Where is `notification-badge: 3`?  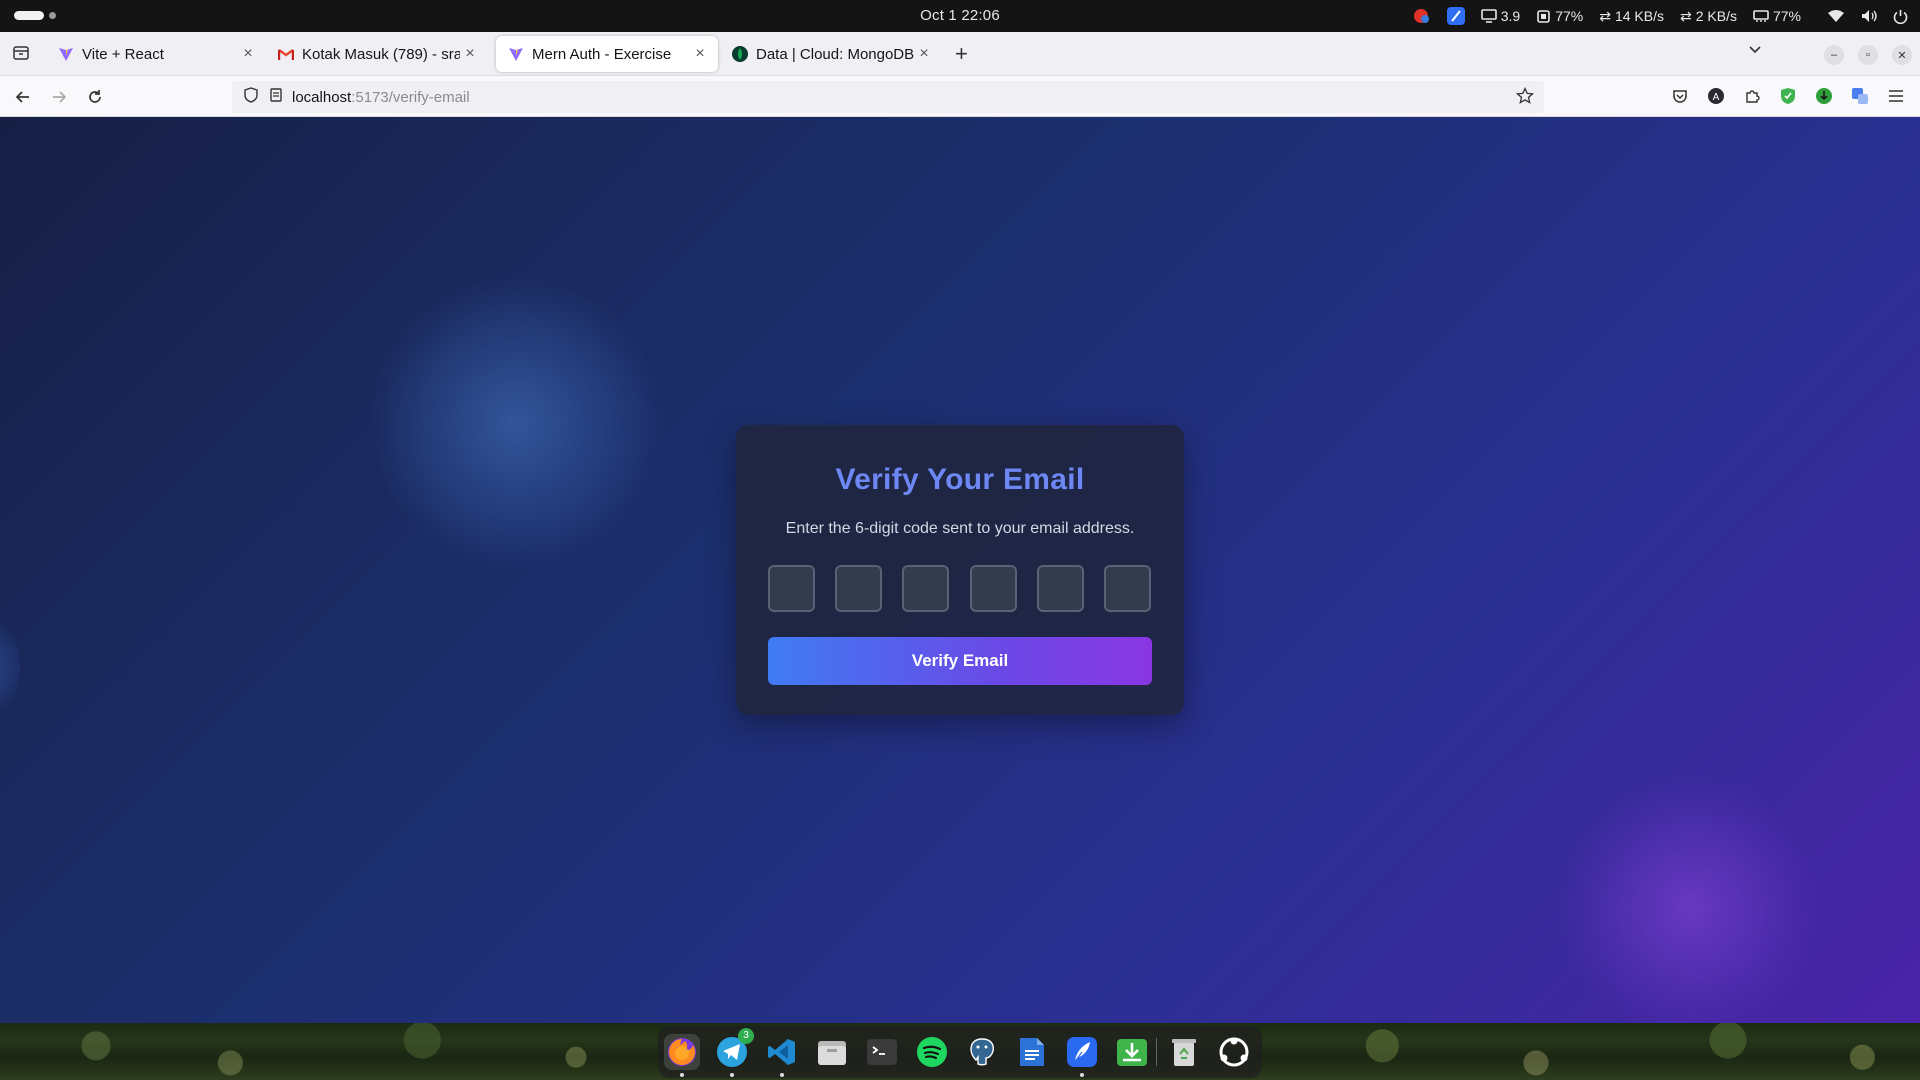
notification-badge: 3 is located at coordinates (746, 1036).